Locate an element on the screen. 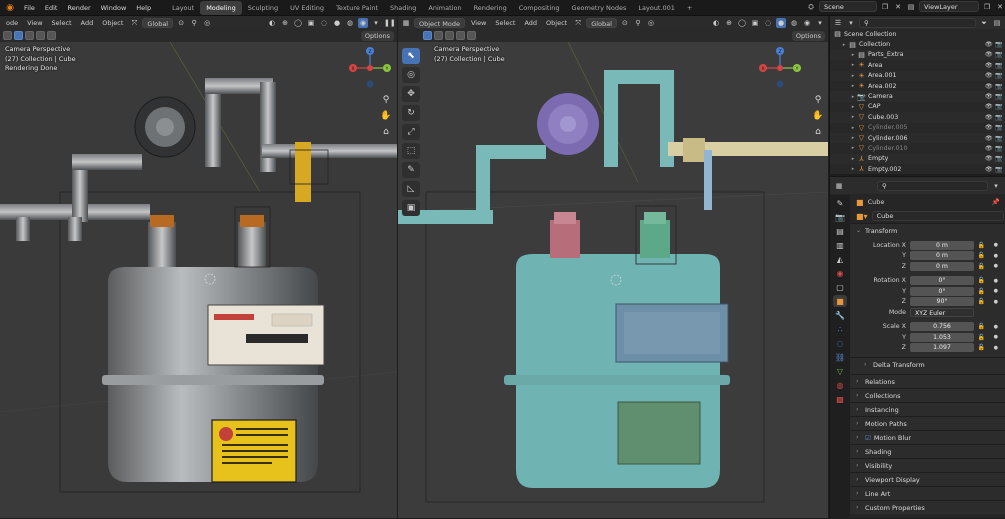  mode-chip-r1 is located at coordinates (427, 35).